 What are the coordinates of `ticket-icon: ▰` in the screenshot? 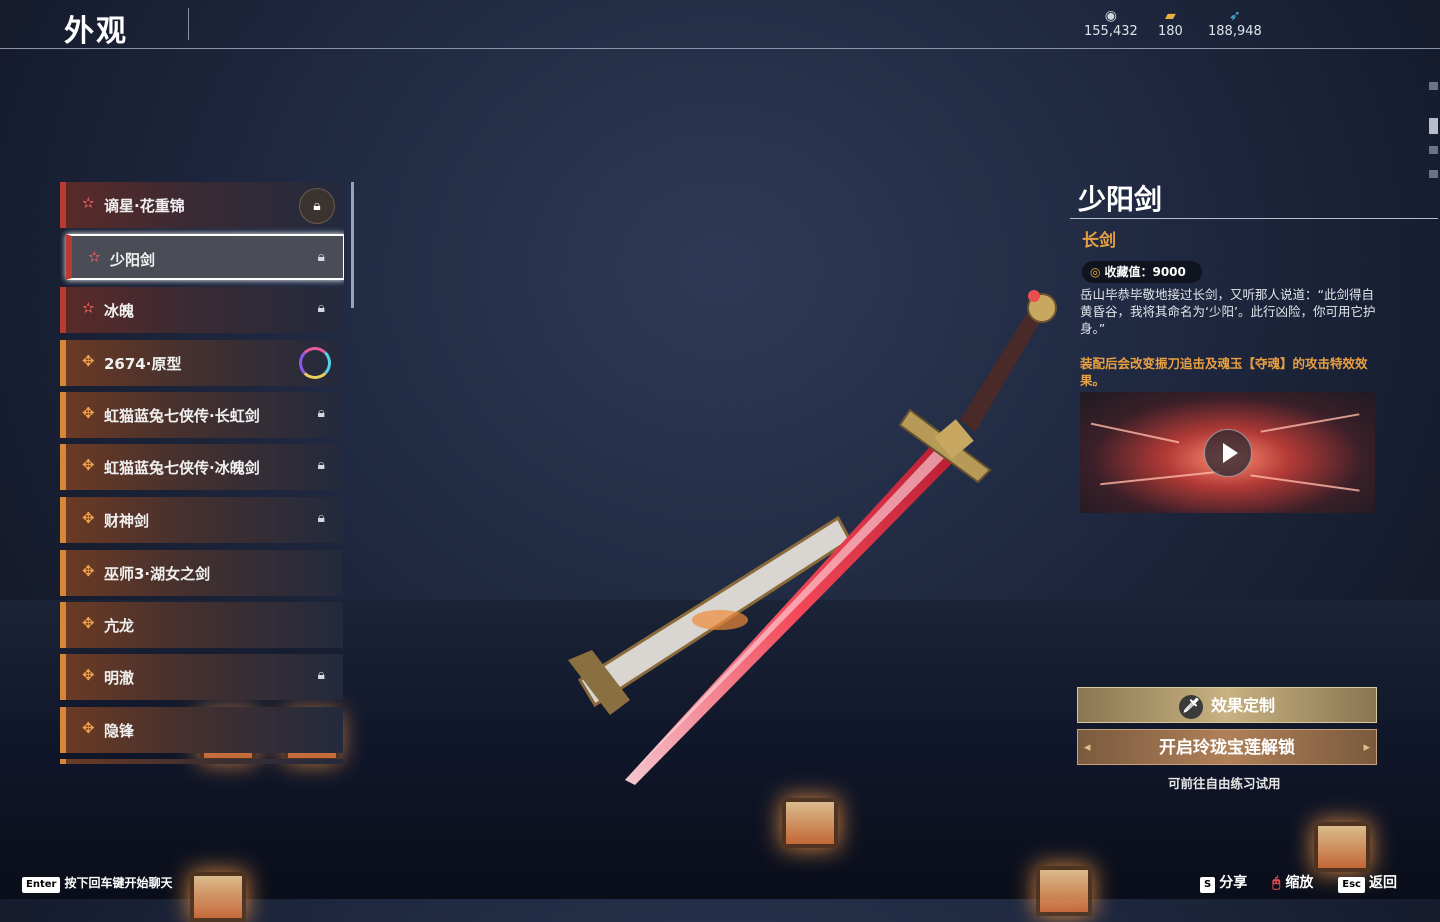 It's located at (1170, 16).